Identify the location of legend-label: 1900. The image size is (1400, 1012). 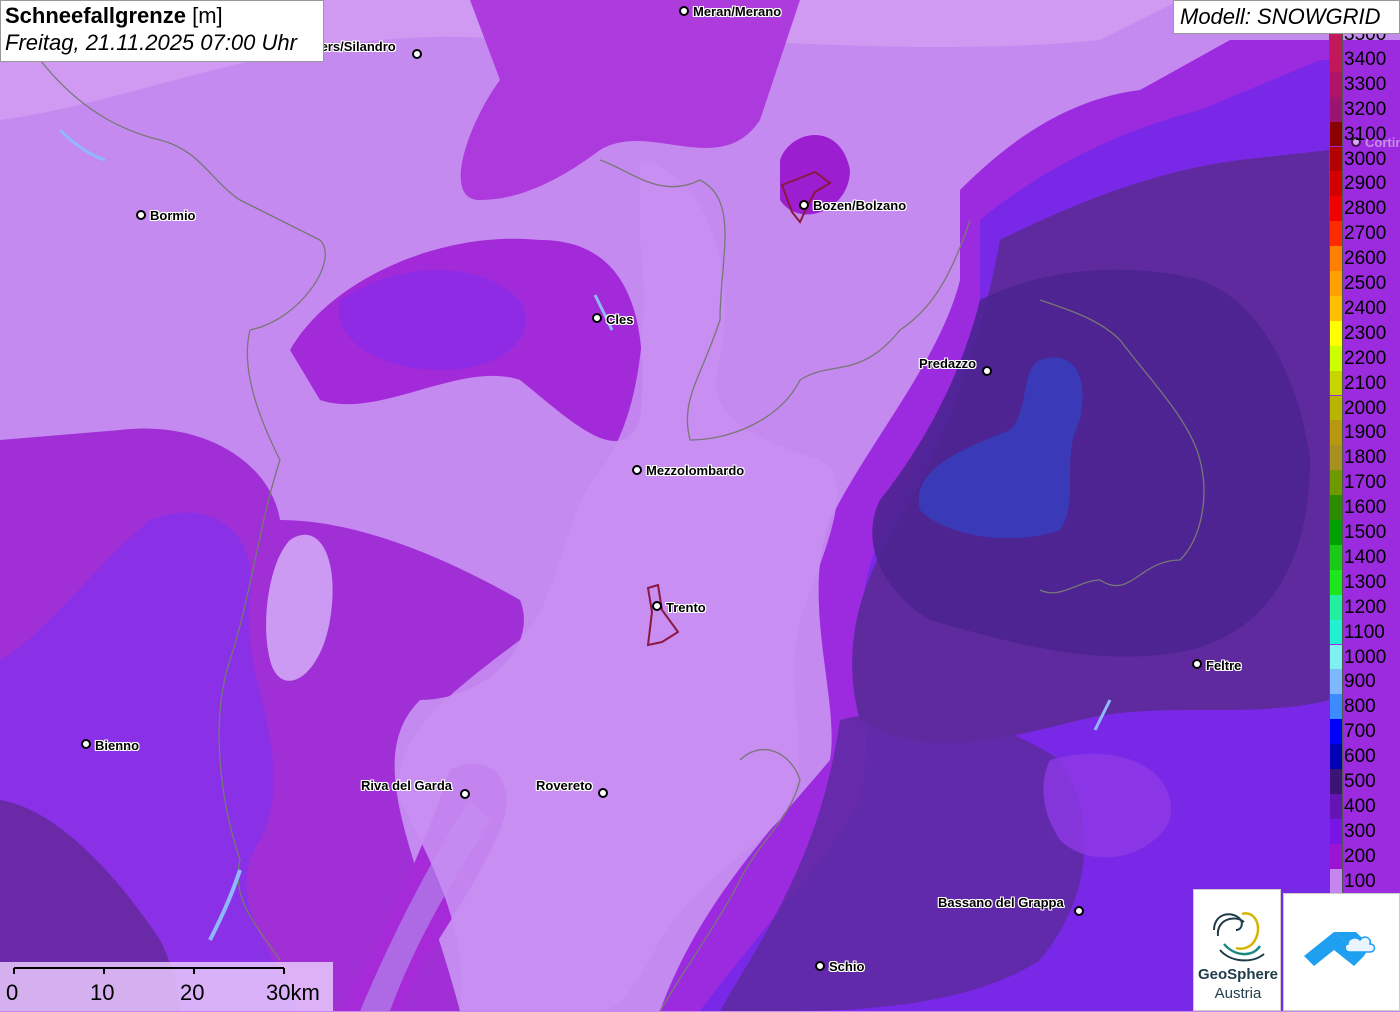
(1365, 433).